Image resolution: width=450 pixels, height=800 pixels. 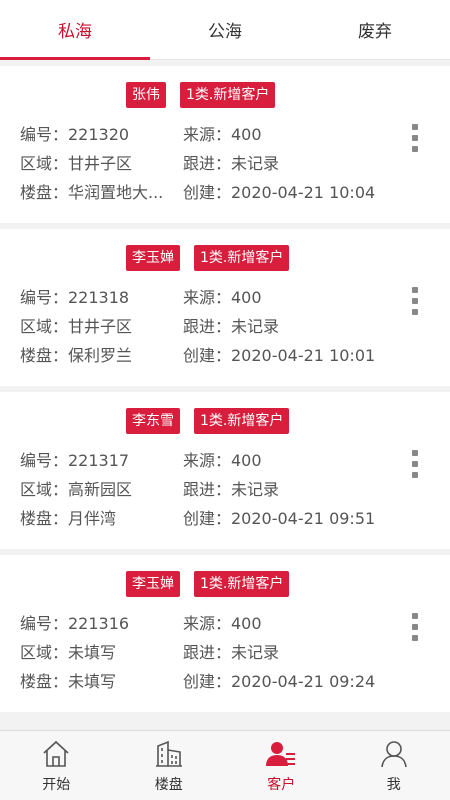 I want to click on home-icon, so click(x=56, y=753).